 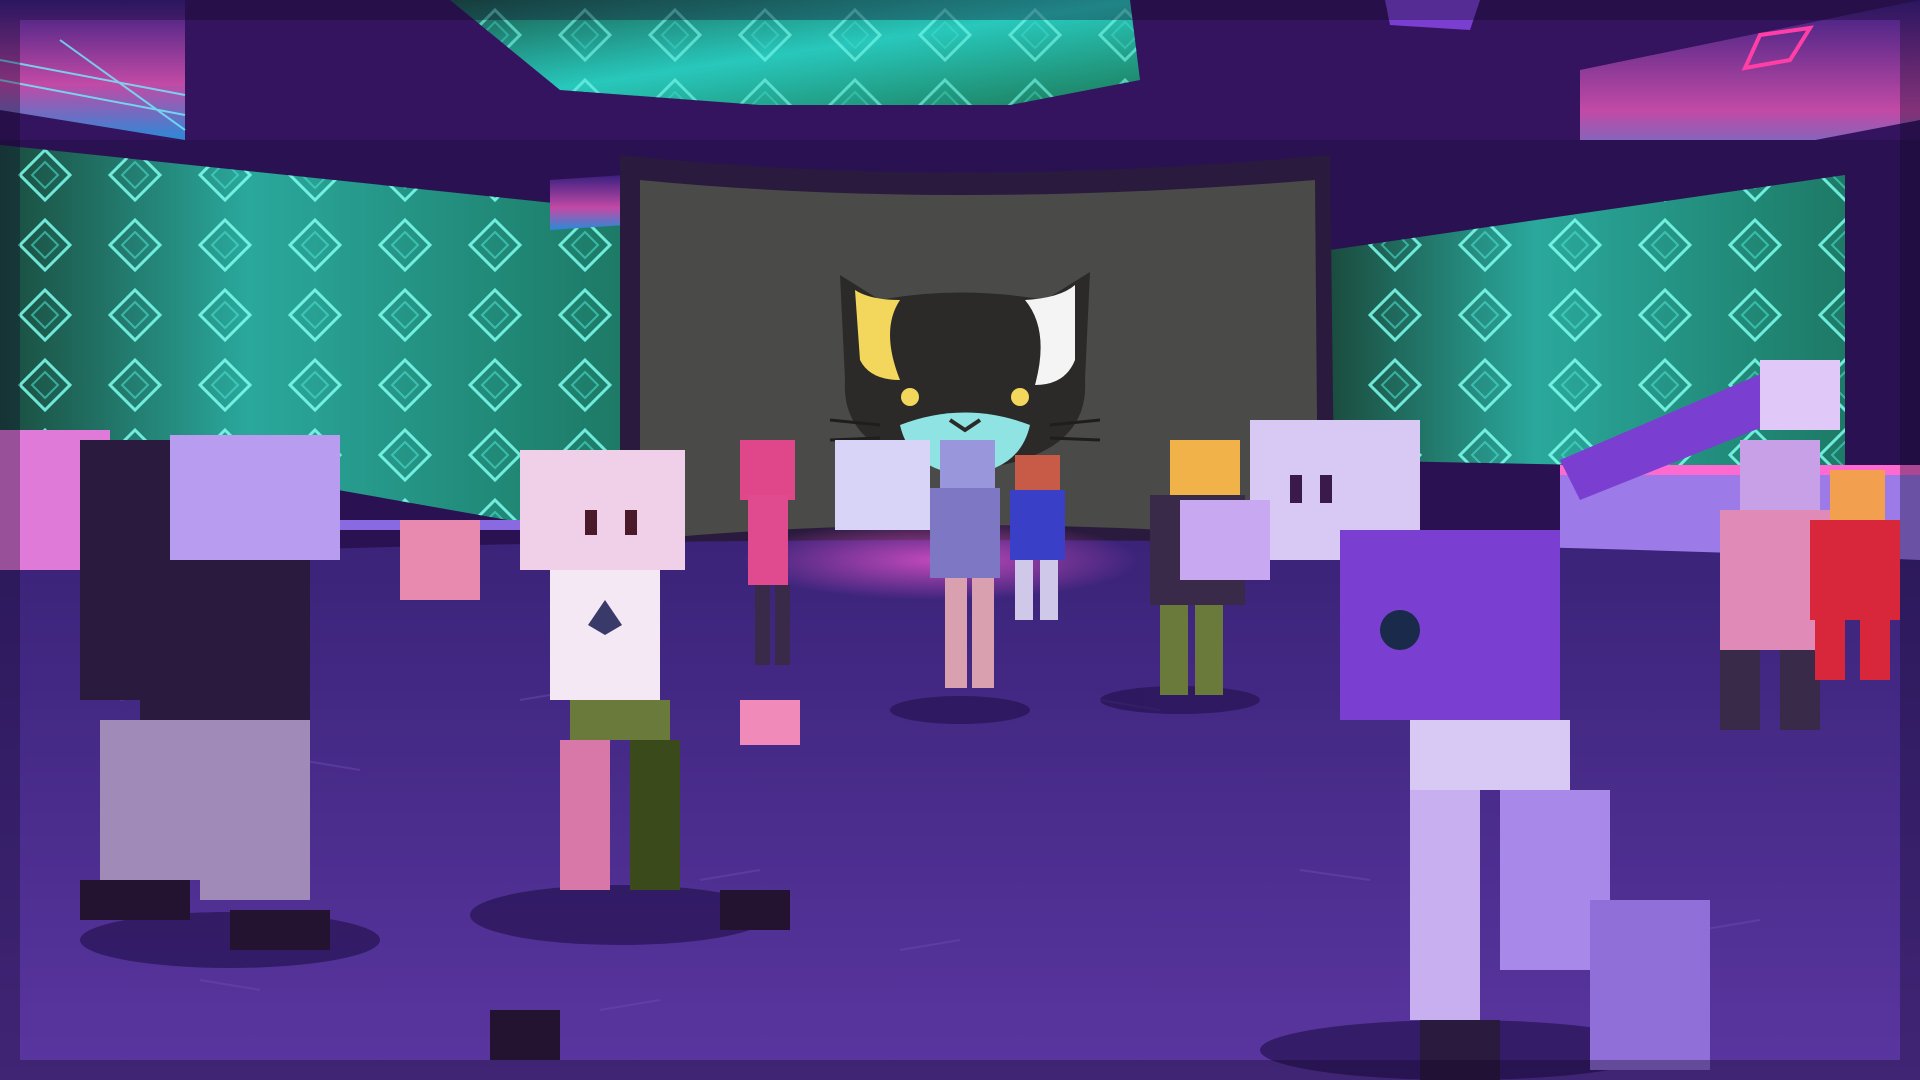 What do you see at coordinates (882, 485) in the screenshot?
I see `avatar-center-back` at bounding box center [882, 485].